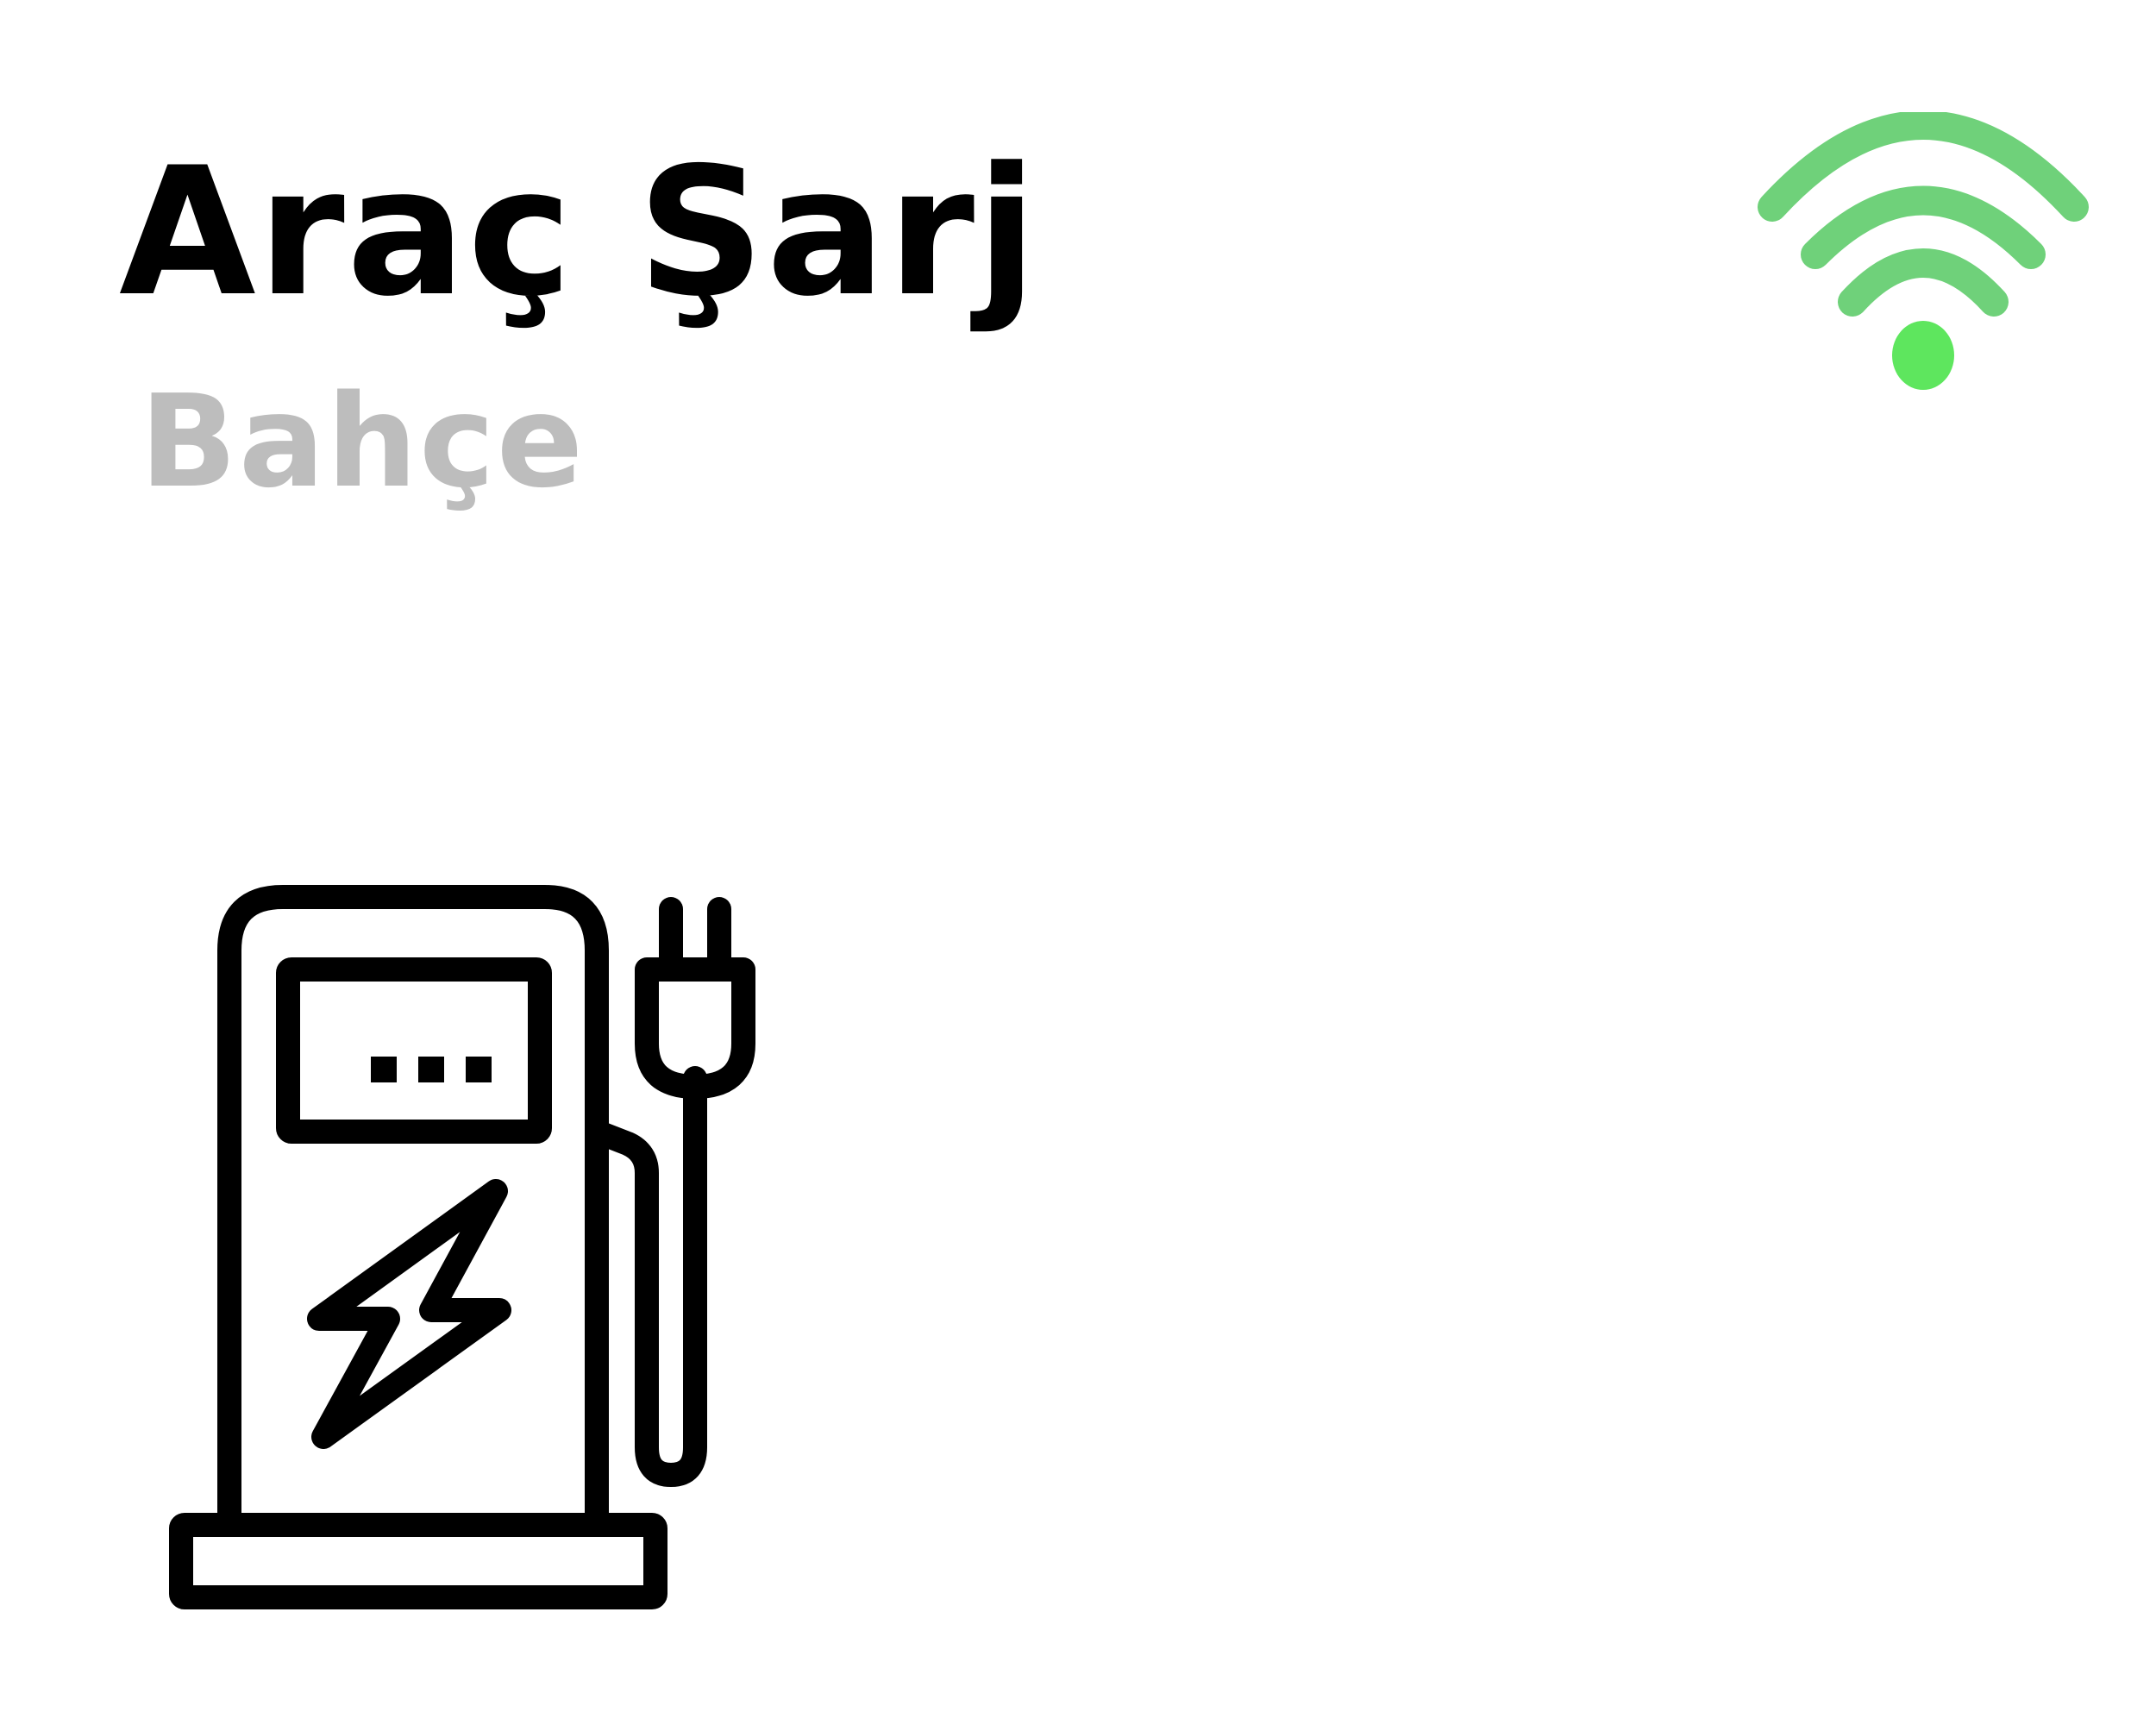  What do you see at coordinates (1923, 283) in the screenshot?
I see `wifi-arc-inner` at bounding box center [1923, 283].